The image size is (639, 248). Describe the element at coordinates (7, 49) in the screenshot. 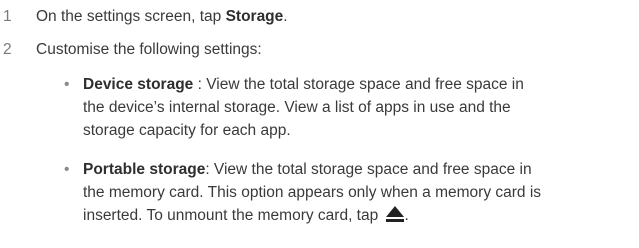

I see `step-number: 2` at that location.